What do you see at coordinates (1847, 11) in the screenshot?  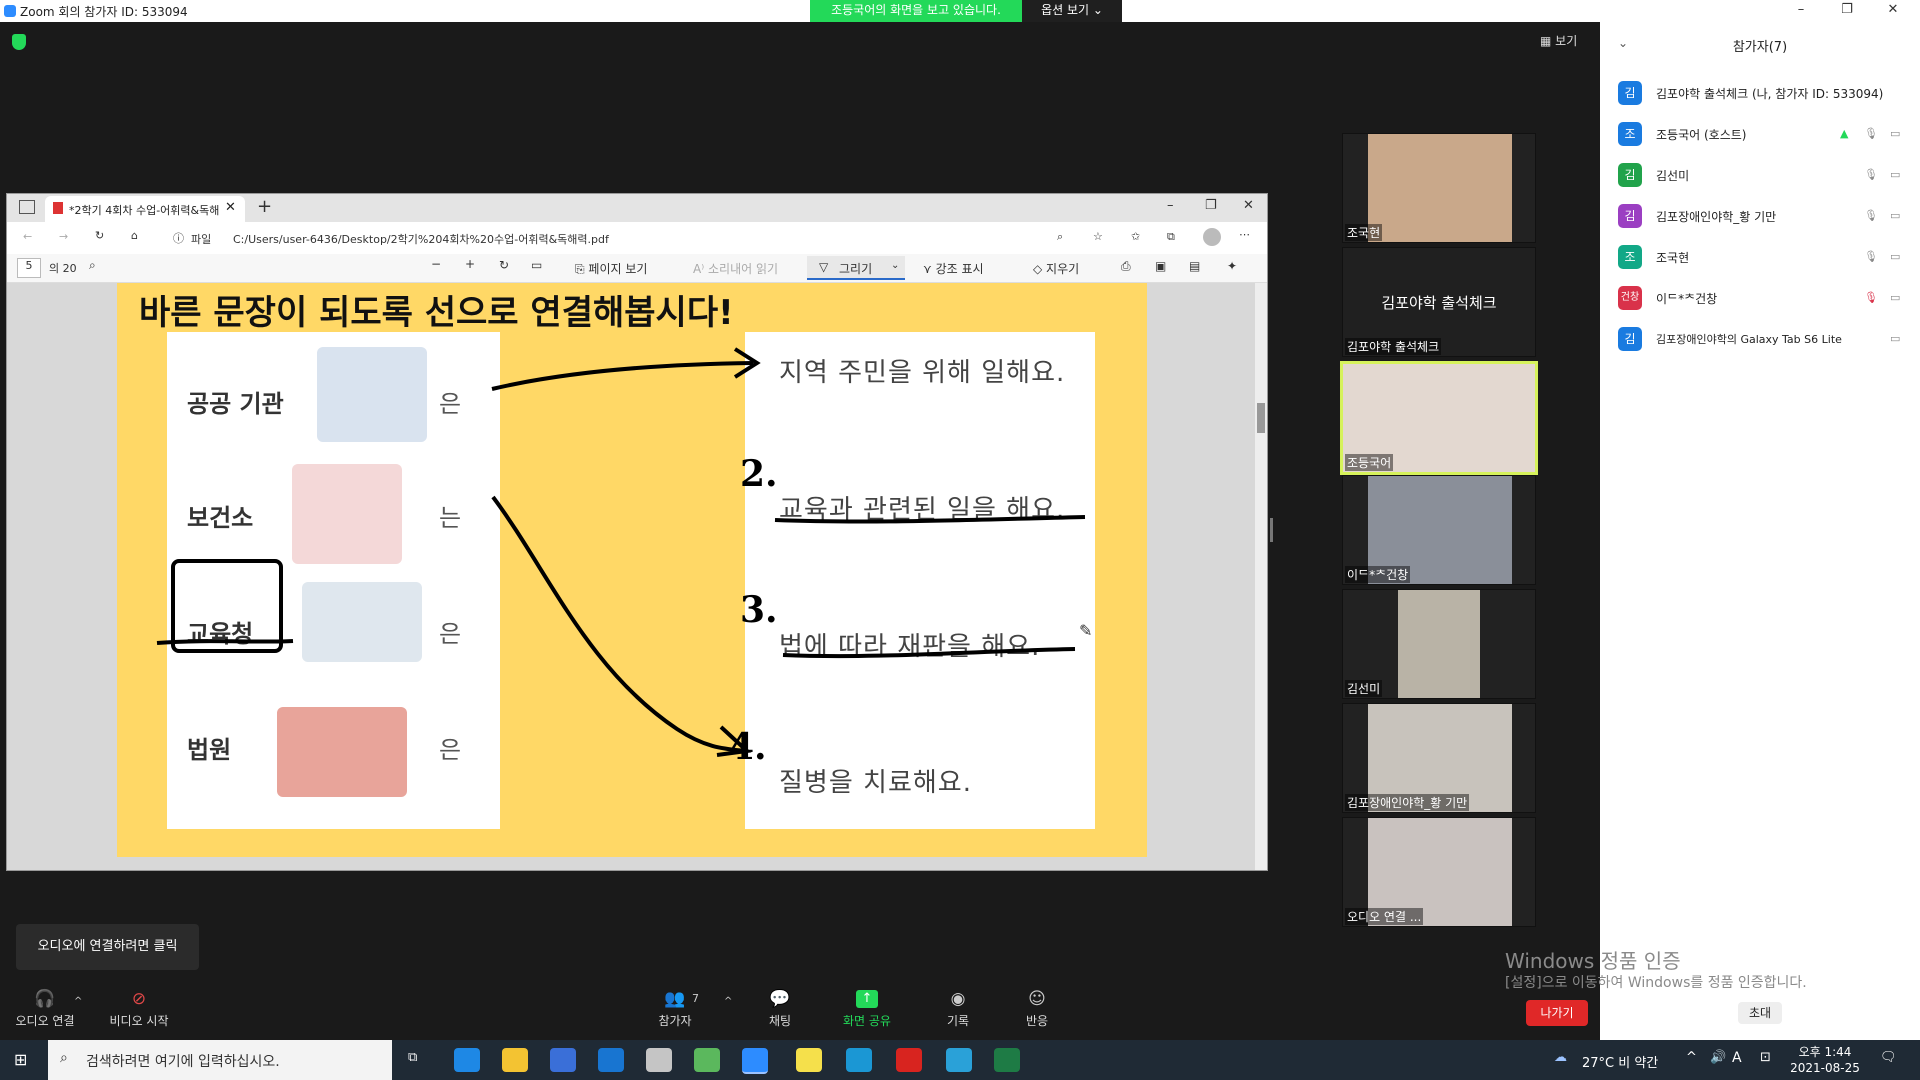 I see `restore-button: ❐` at bounding box center [1847, 11].